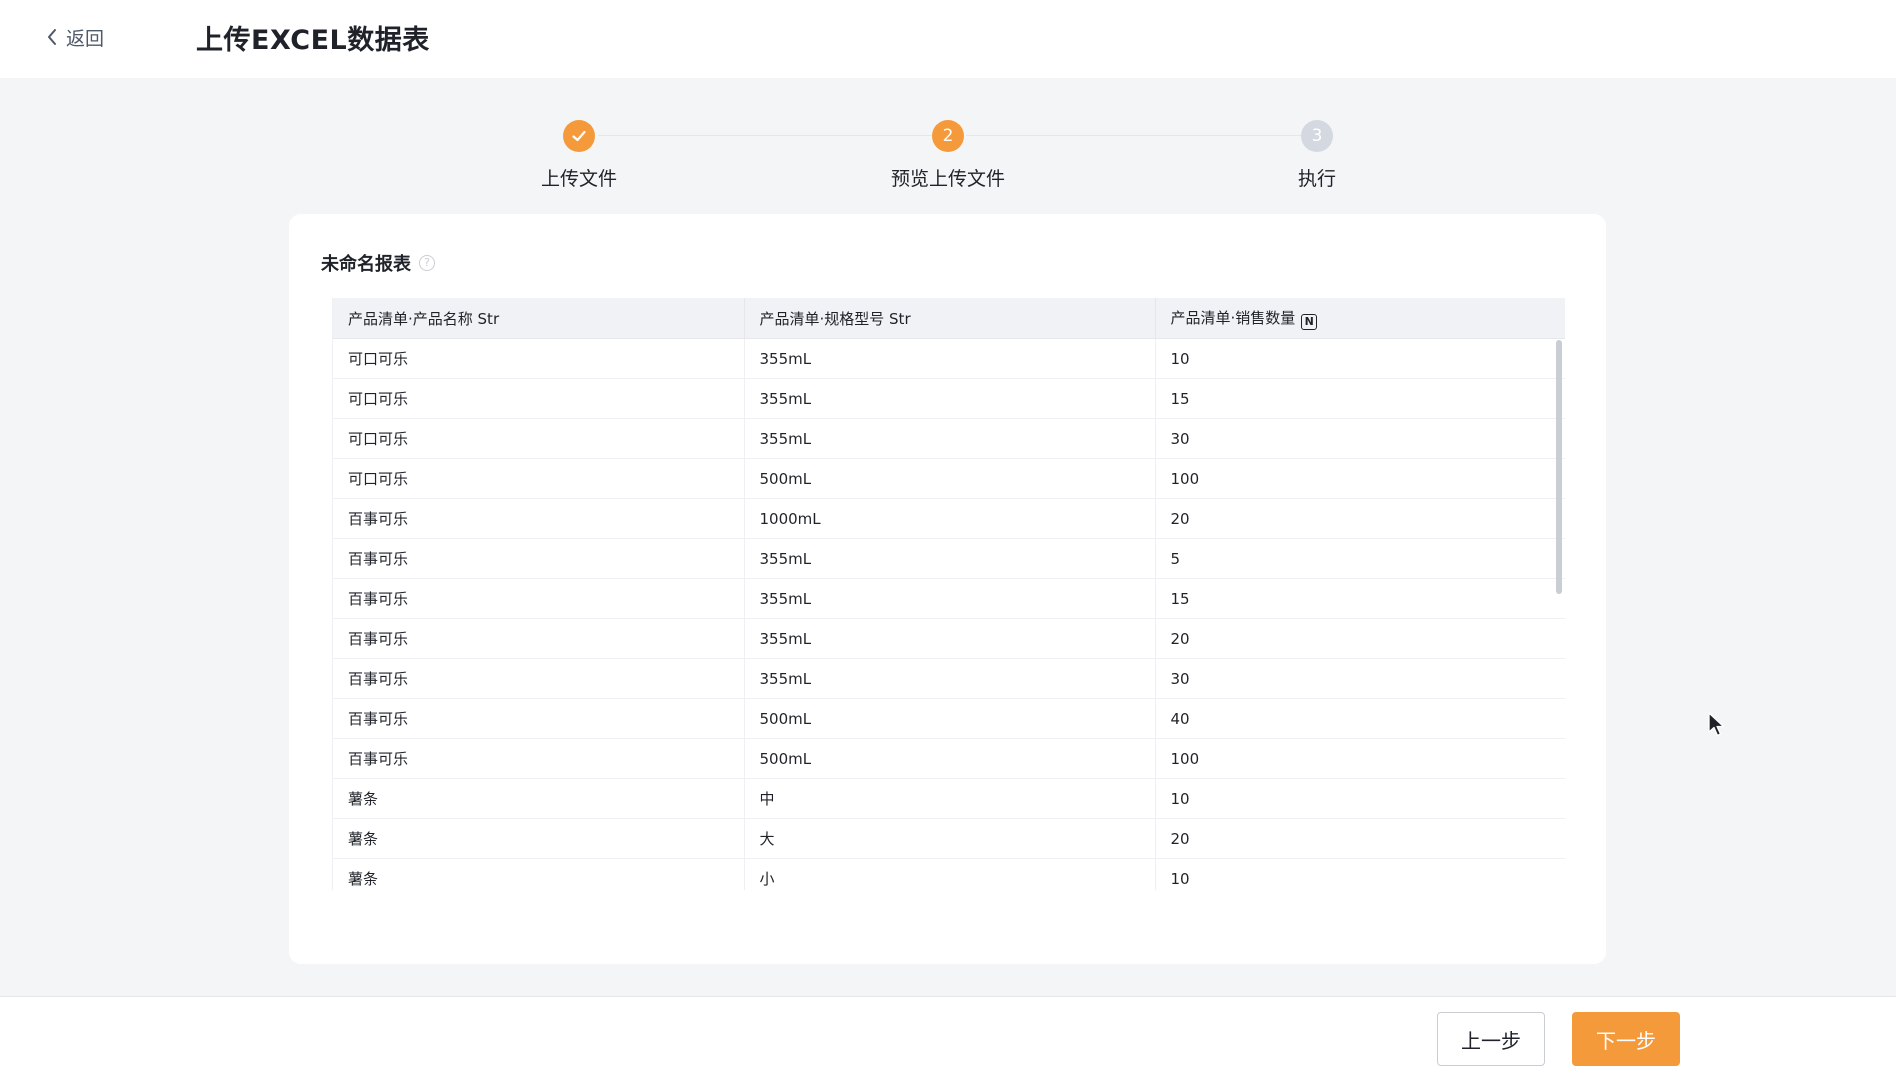  I want to click on check-icon, so click(579, 136).